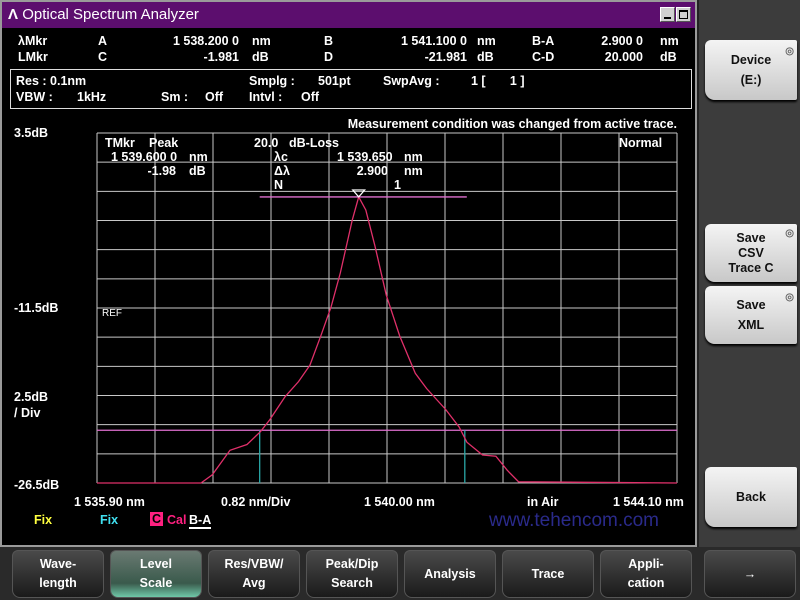 Image resolution: width=800 pixels, height=600 pixels. I want to click on wavelength-key: Wave-length, so click(58, 574).